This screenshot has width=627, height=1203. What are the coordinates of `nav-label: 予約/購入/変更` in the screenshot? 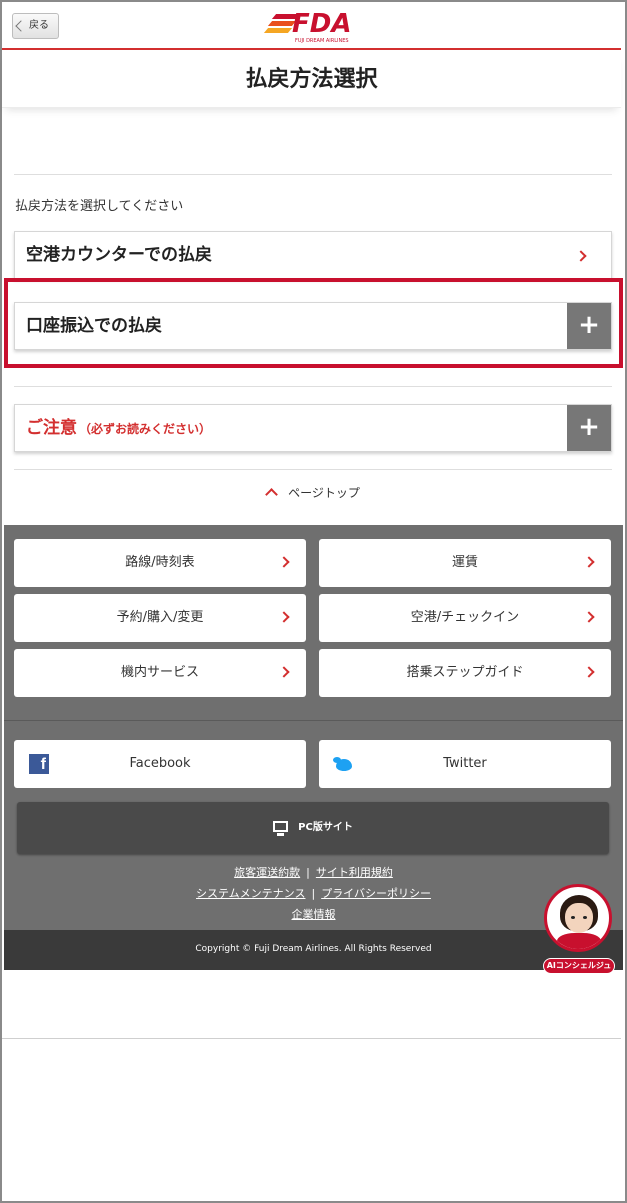 It's located at (160, 617).